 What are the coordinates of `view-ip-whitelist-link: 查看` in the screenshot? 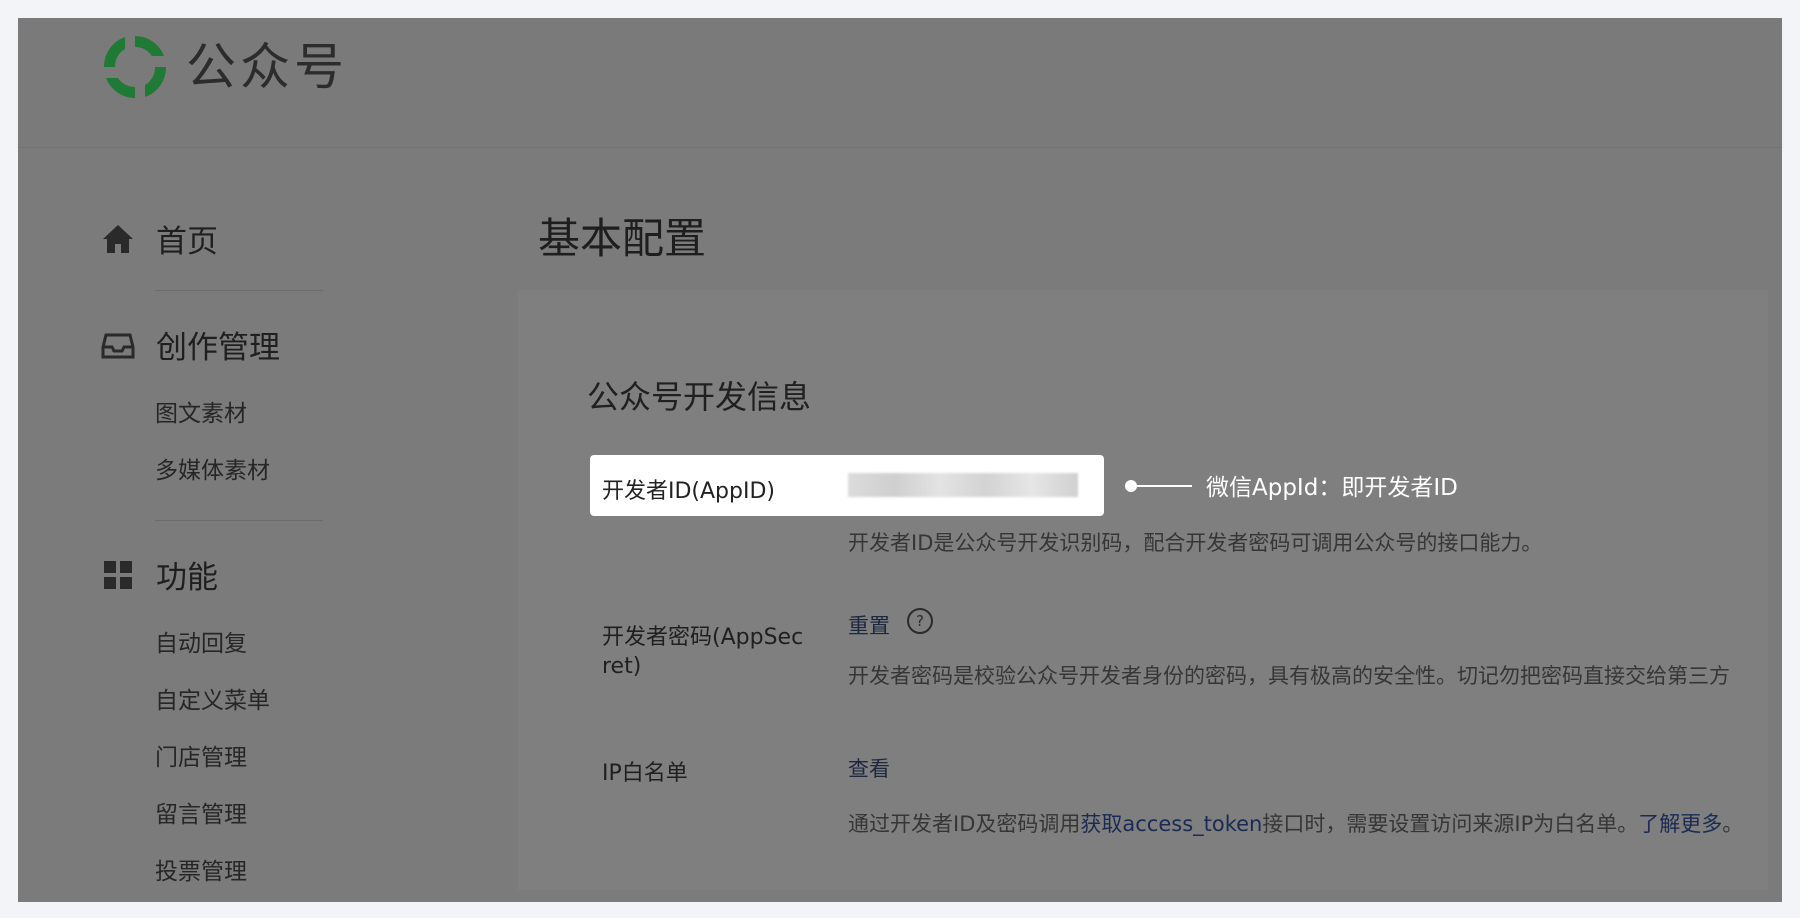 It's located at (869, 768).